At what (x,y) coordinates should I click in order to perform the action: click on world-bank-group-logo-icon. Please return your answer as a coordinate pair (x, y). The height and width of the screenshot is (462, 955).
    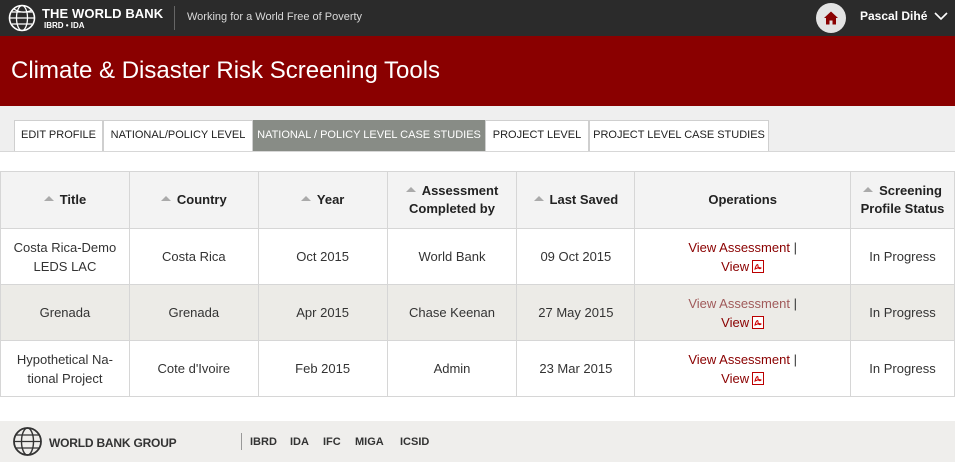
    Looking at the image, I should click on (27, 441).